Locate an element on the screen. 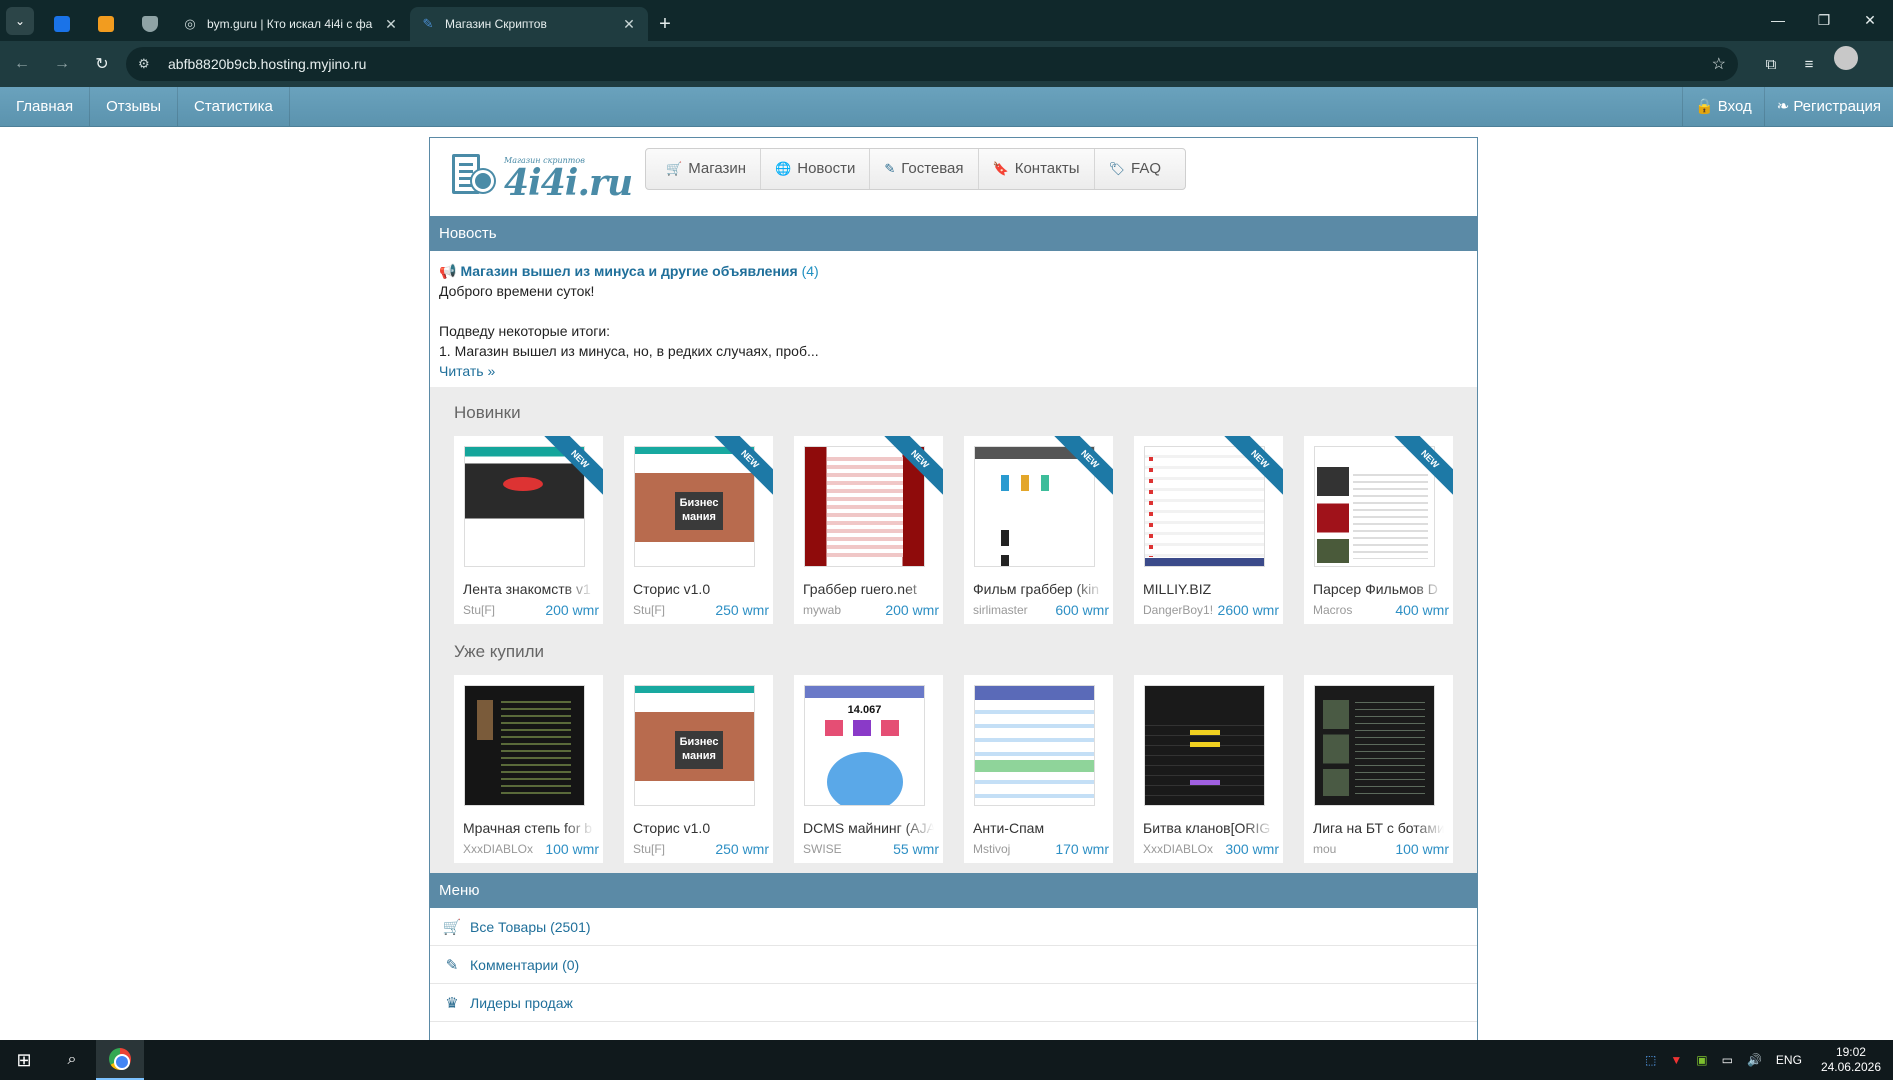  reload-icon: ↻ is located at coordinates (102, 64).